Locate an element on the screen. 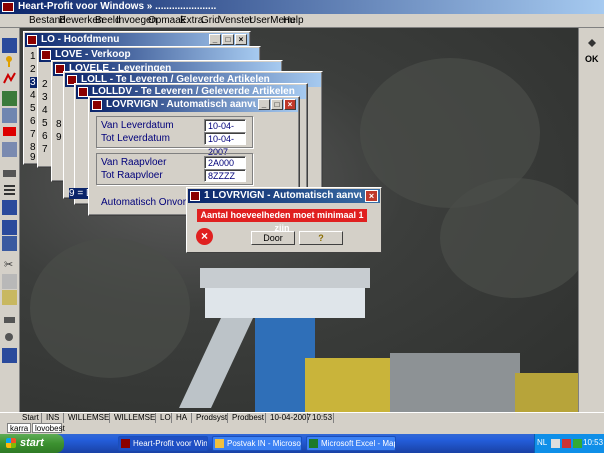 Image resolution: width=604 pixels, height=453 pixels. form3-icon is located at coordinates (9, 243).